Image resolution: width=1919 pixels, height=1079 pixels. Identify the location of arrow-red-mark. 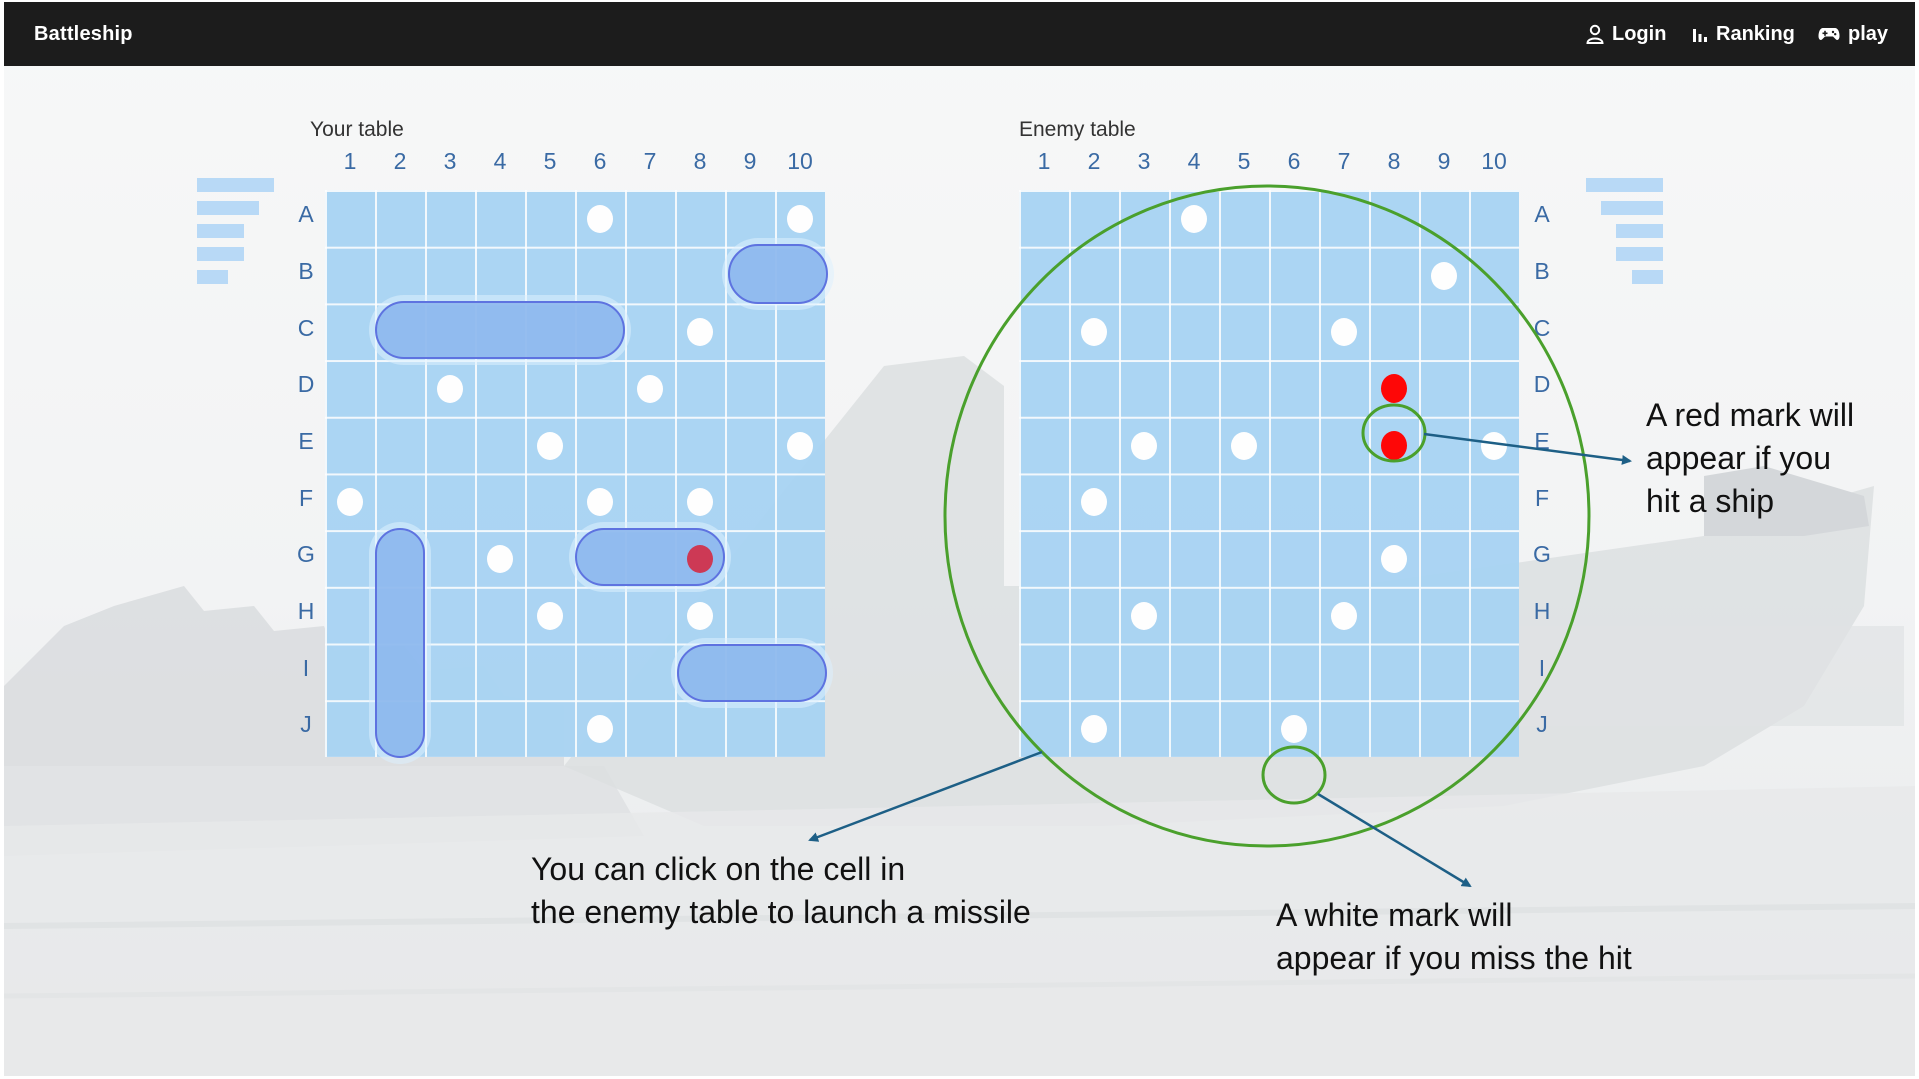
(1527, 448).